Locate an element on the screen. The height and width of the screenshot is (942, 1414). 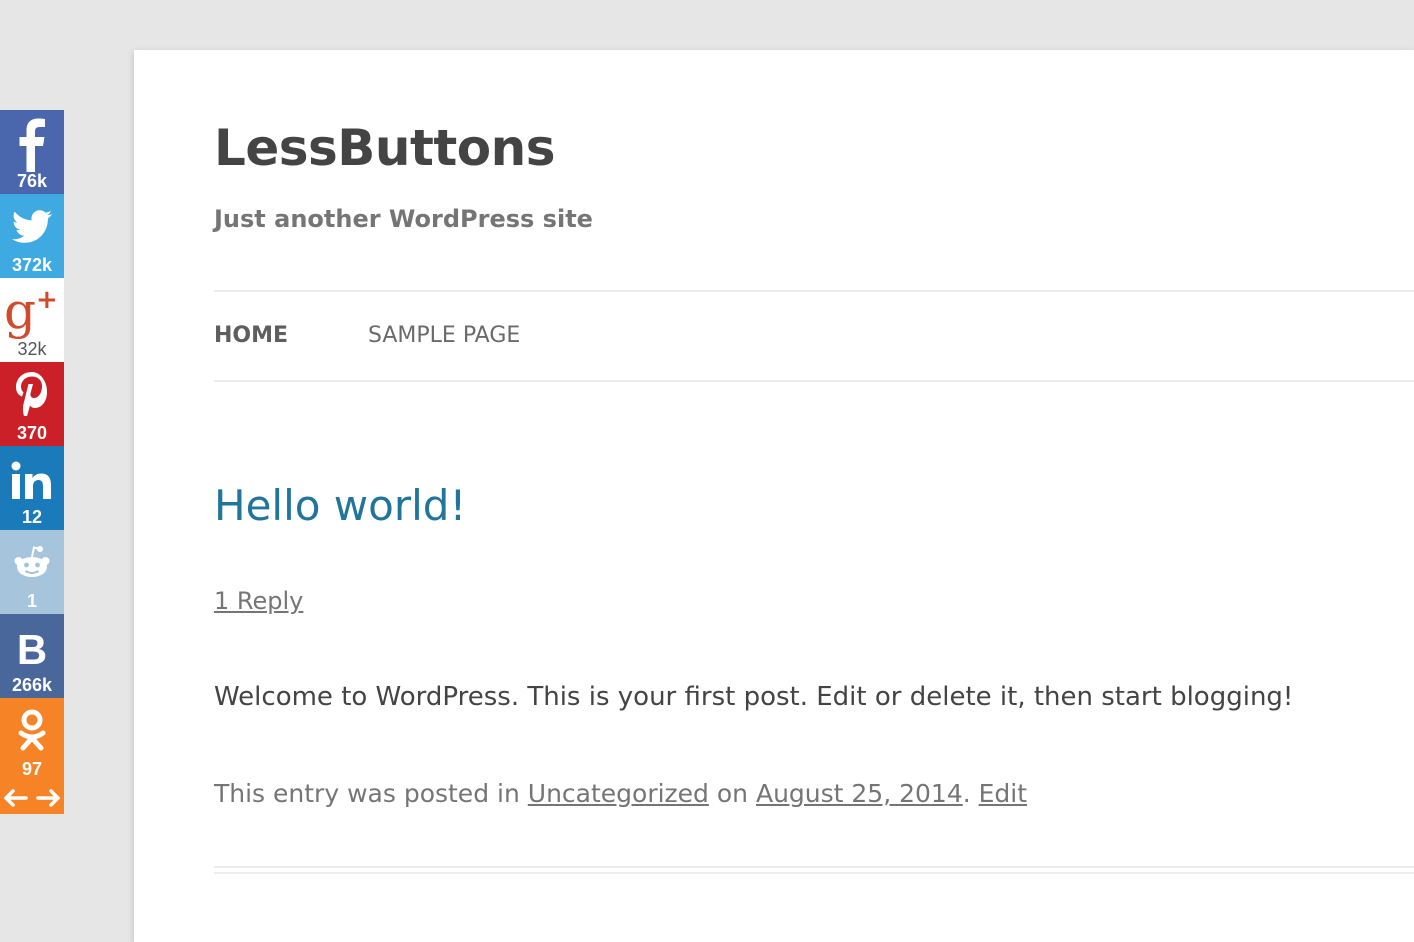
facebook-icon is located at coordinates (32, 143).